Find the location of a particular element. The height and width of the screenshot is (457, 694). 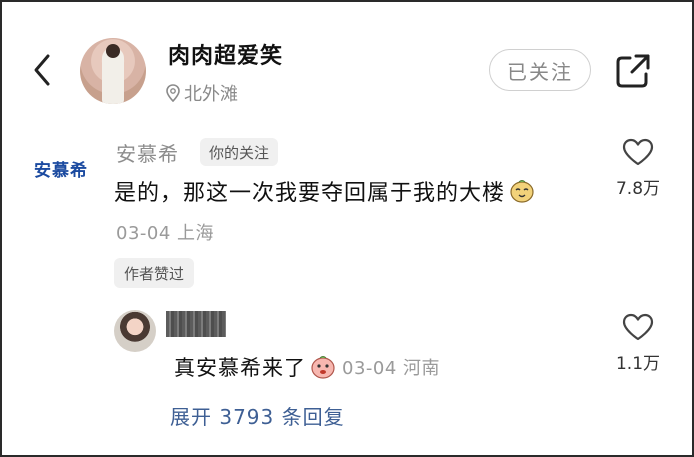

comment-region: 上海 is located at coordinates (196, 233).